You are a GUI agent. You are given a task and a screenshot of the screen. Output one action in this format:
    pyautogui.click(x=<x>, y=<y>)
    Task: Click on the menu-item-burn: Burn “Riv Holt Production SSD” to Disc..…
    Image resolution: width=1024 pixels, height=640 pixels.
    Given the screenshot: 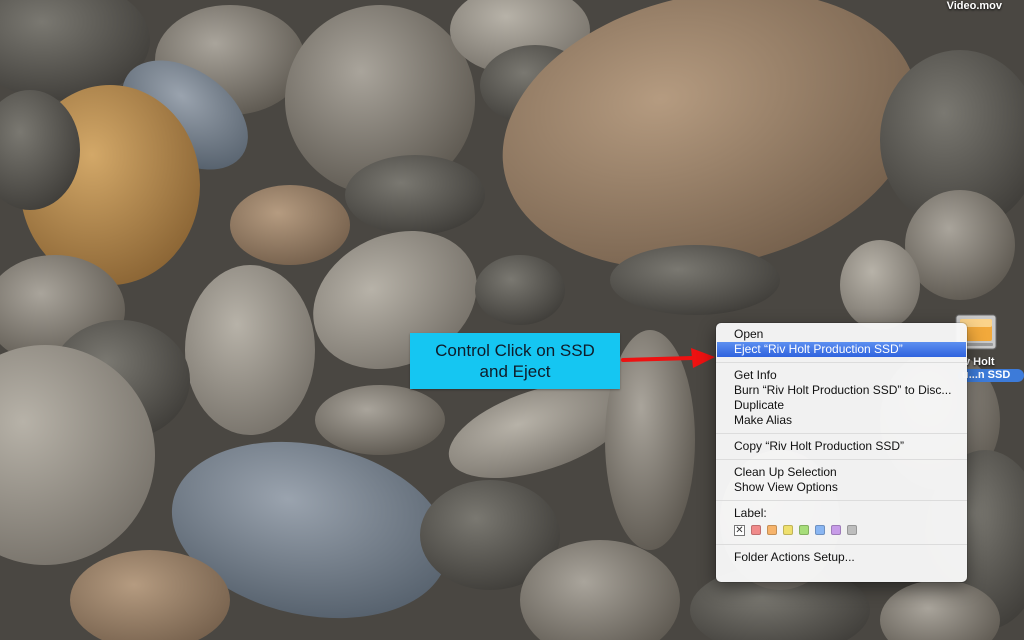 What is the action you would take?
    pyautogui.click(x=841, y=390)
    